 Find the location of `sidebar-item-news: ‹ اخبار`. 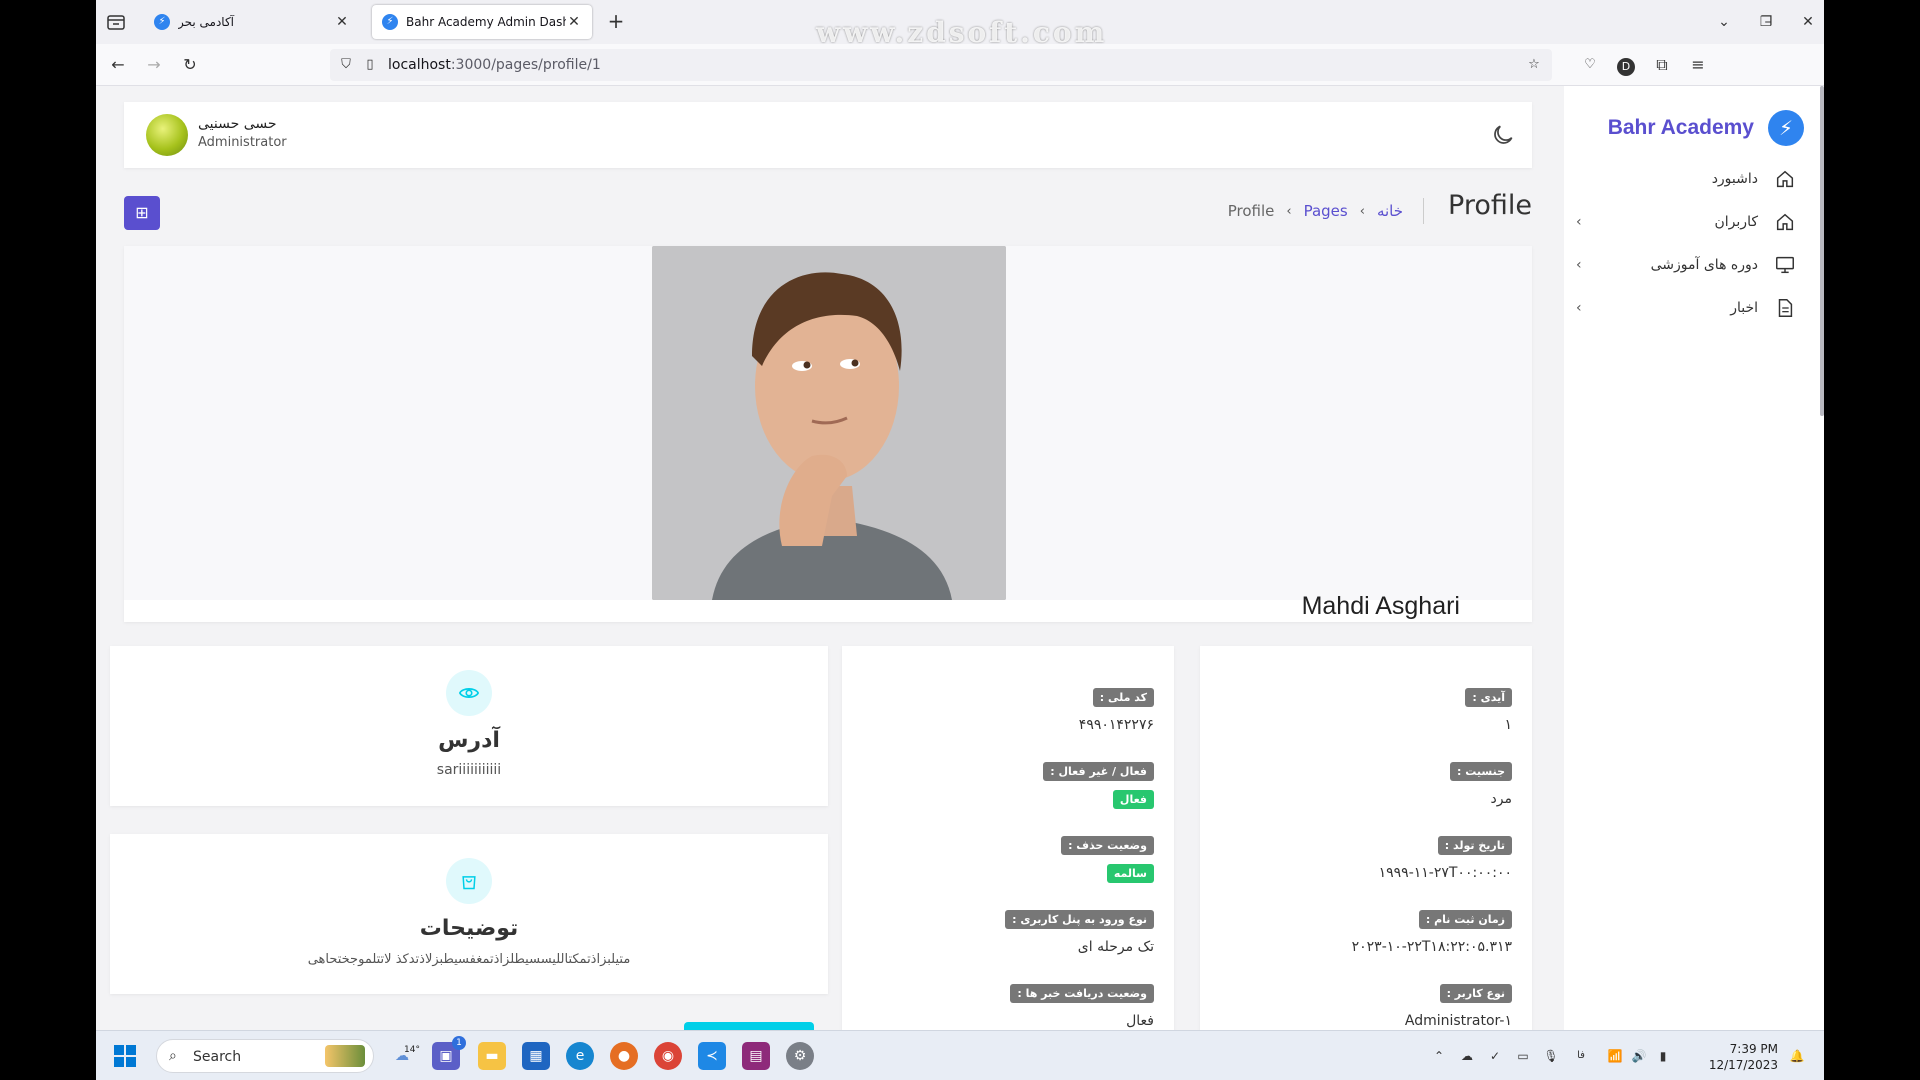

sidebar-item-news: ‹ اخبار is located at coordinates (1686, 308).